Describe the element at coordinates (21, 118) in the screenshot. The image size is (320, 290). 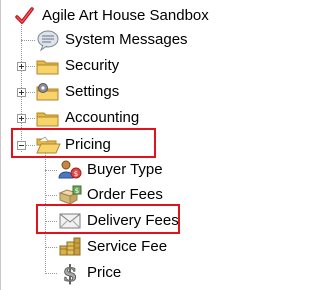
I see `expand-accounting-toggle` at that location.